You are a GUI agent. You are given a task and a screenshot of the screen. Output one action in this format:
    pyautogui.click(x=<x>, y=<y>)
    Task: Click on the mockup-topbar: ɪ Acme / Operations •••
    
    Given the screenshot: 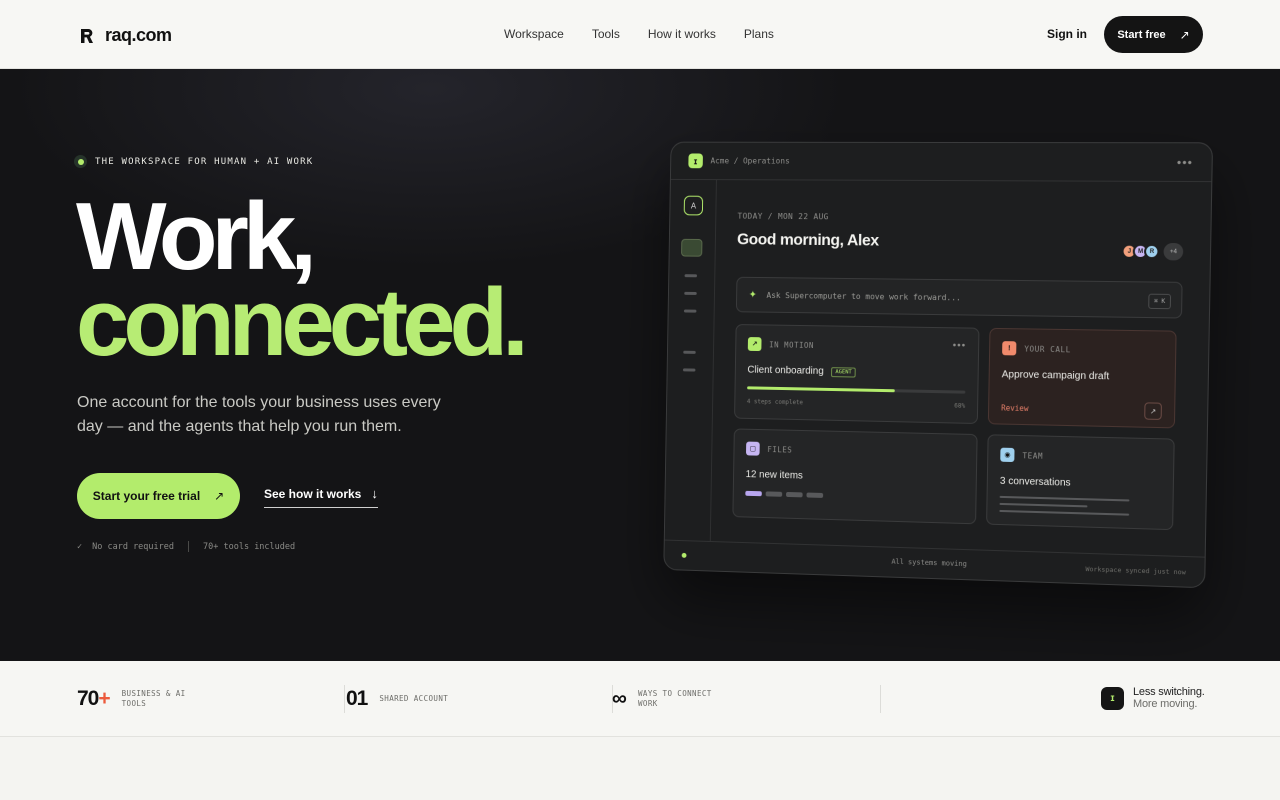 What is the action you would take?
    pyautogui.click(x=941, y=162)
    